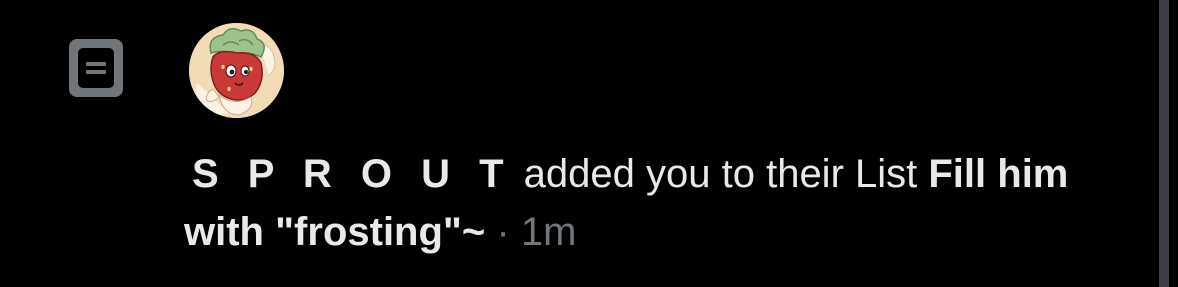 This screenshot has width=1178, height=287. What do you see at coordinates (1164, 143) in the screenshot?
I see `scrollbar` at bounding box center [1164, 143].